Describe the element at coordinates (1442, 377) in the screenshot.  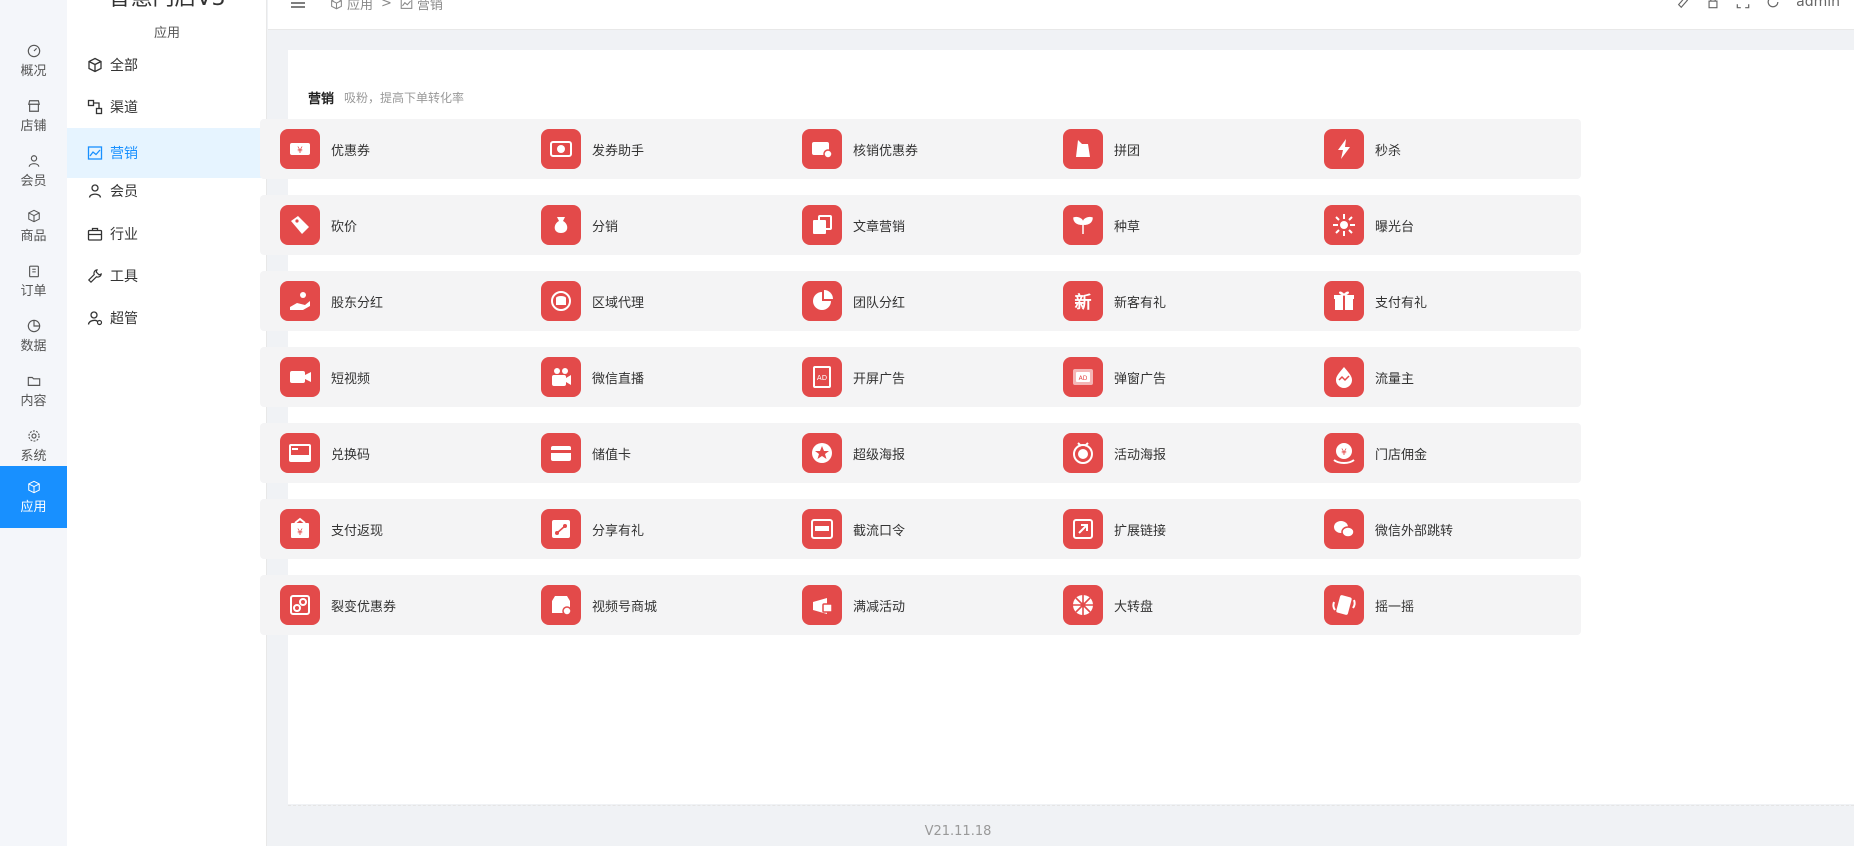
I see `app-tile: 流量主` at that location.